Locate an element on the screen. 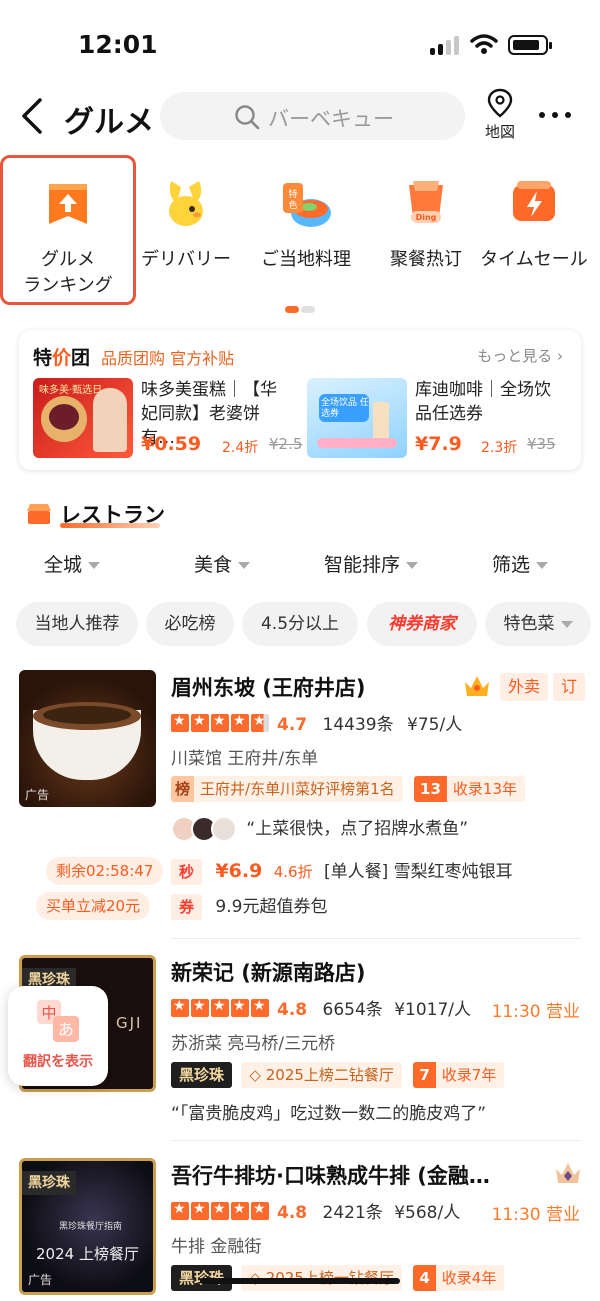 Image resolution: width=600 pixels, height=1301 pixels. filter-screen: 筛选 is located at coordinates (520, 563).